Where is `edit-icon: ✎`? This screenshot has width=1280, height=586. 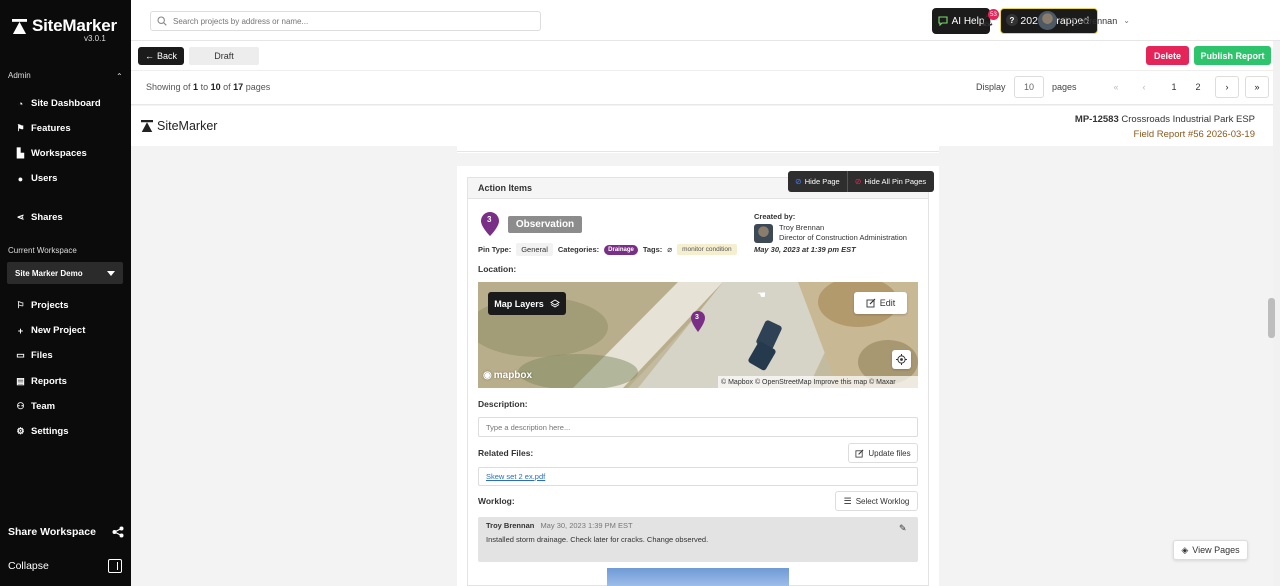 edit-icon: ✎ is located at coordinates (903, 528).